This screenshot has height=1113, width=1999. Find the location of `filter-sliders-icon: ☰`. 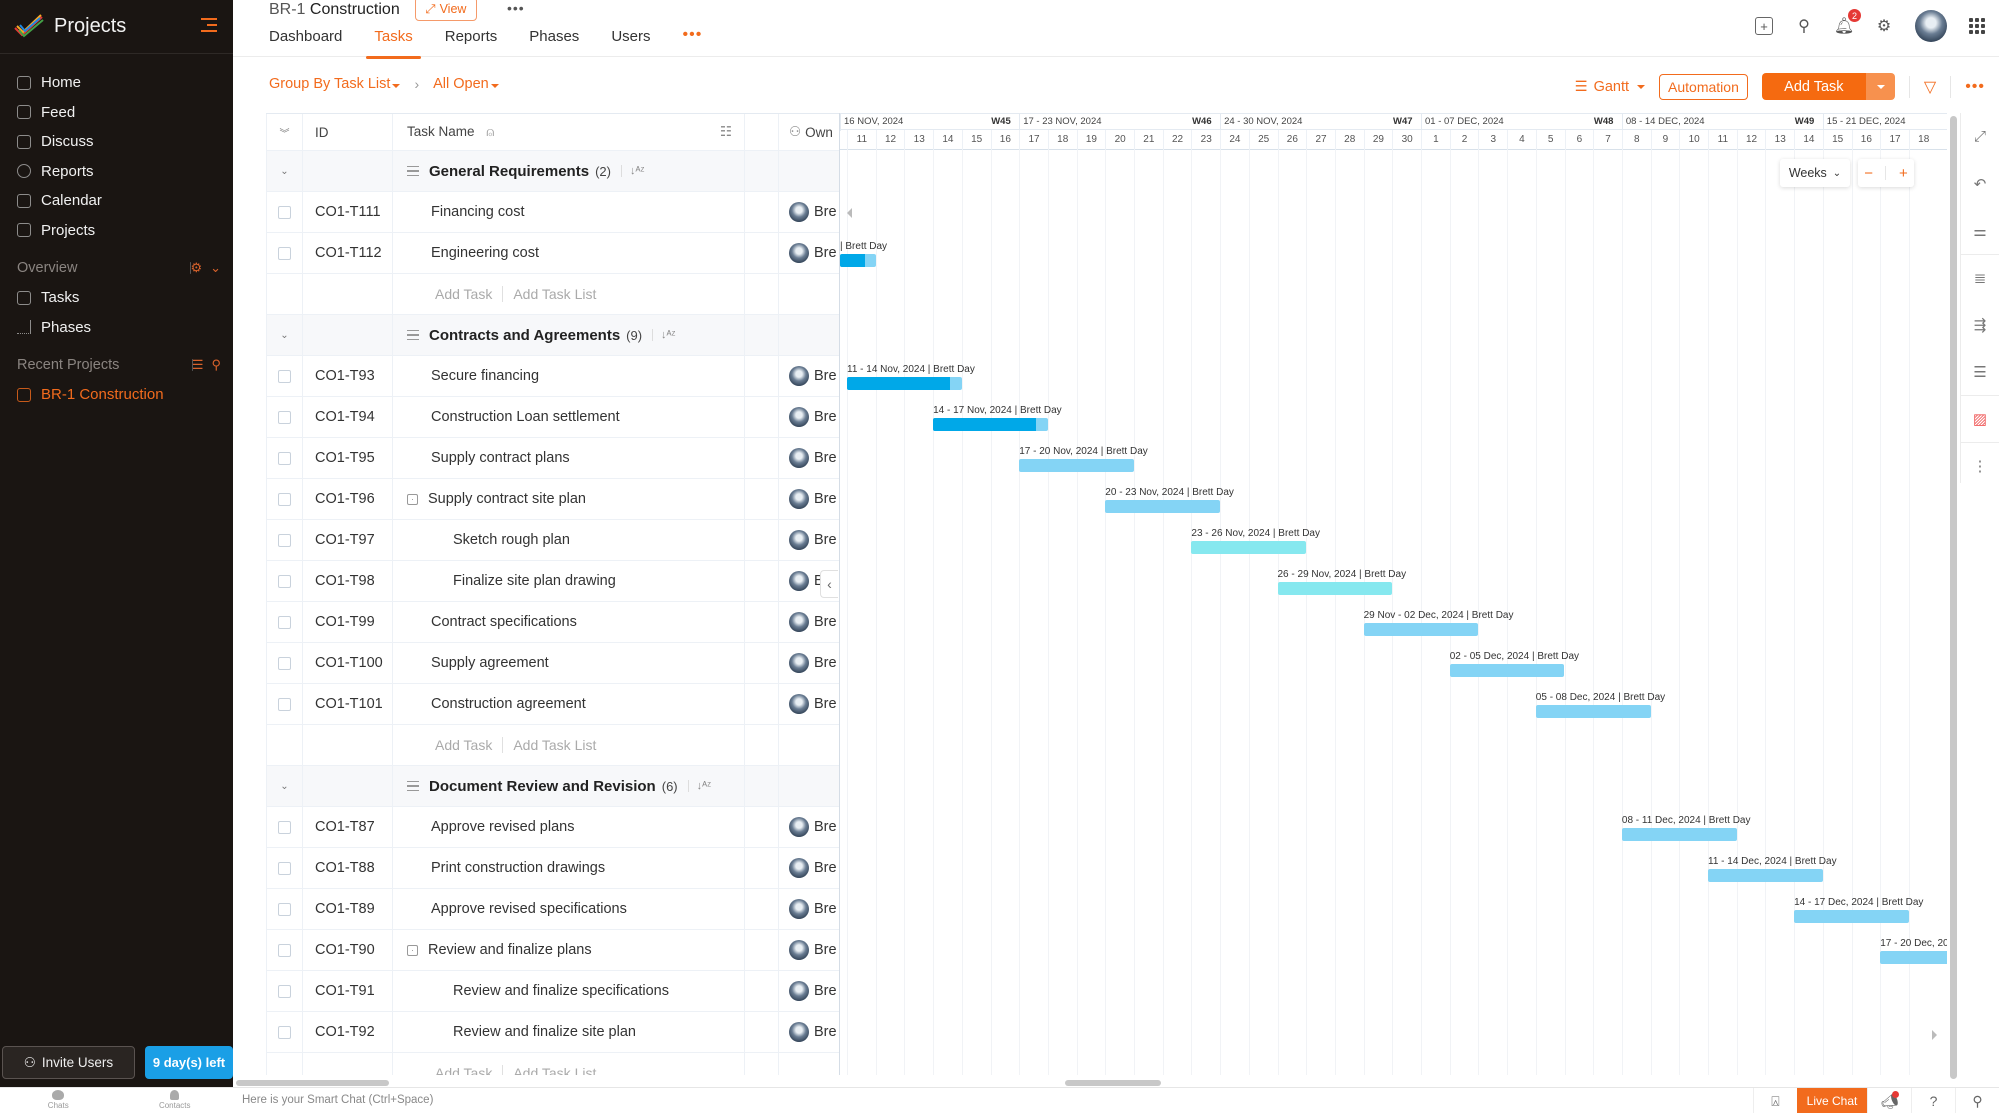

filter-sliders-icon: ☰ is located at coordinates (198, 365).